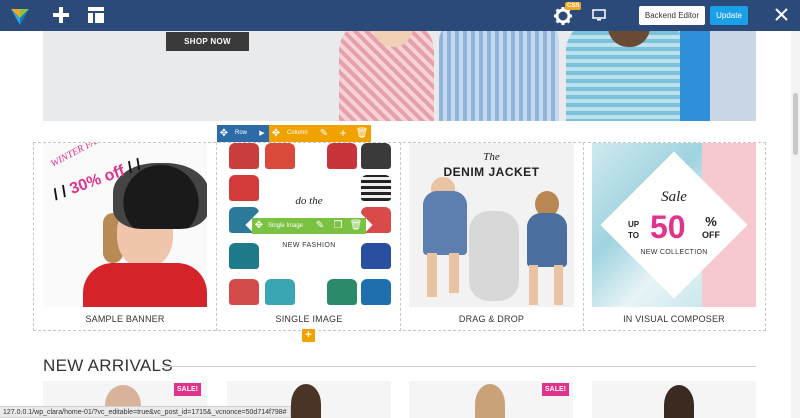 Image resolution: width=800 pixels, height=418 pixels. Describe the element at coordinates (297, 133) in the screenshot. I see `column-label: Column` at that location.